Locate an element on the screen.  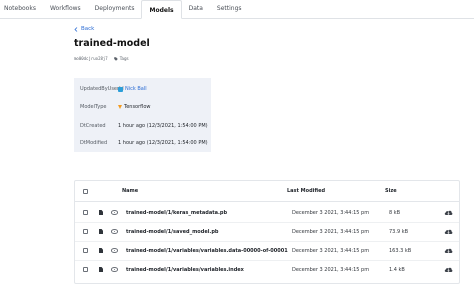
column-header-size: Size is located at coordinates (391, 191).